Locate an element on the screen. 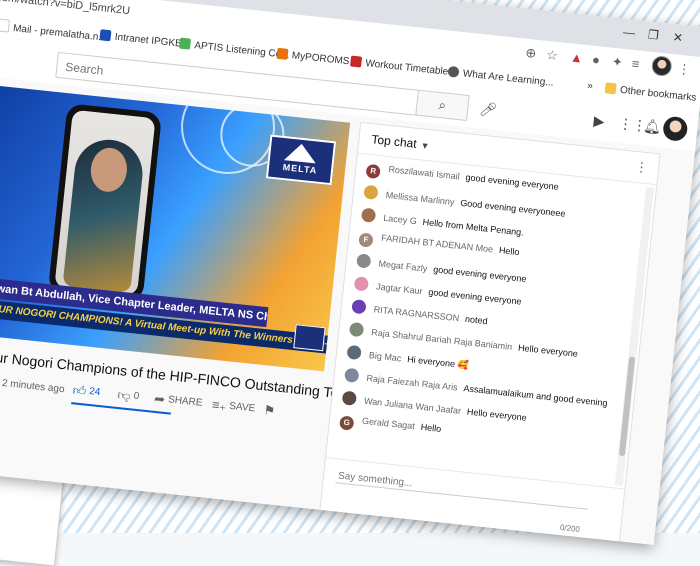 This screenshot has height=566, width=700. speaker-video is located at coordinates (105, 202).